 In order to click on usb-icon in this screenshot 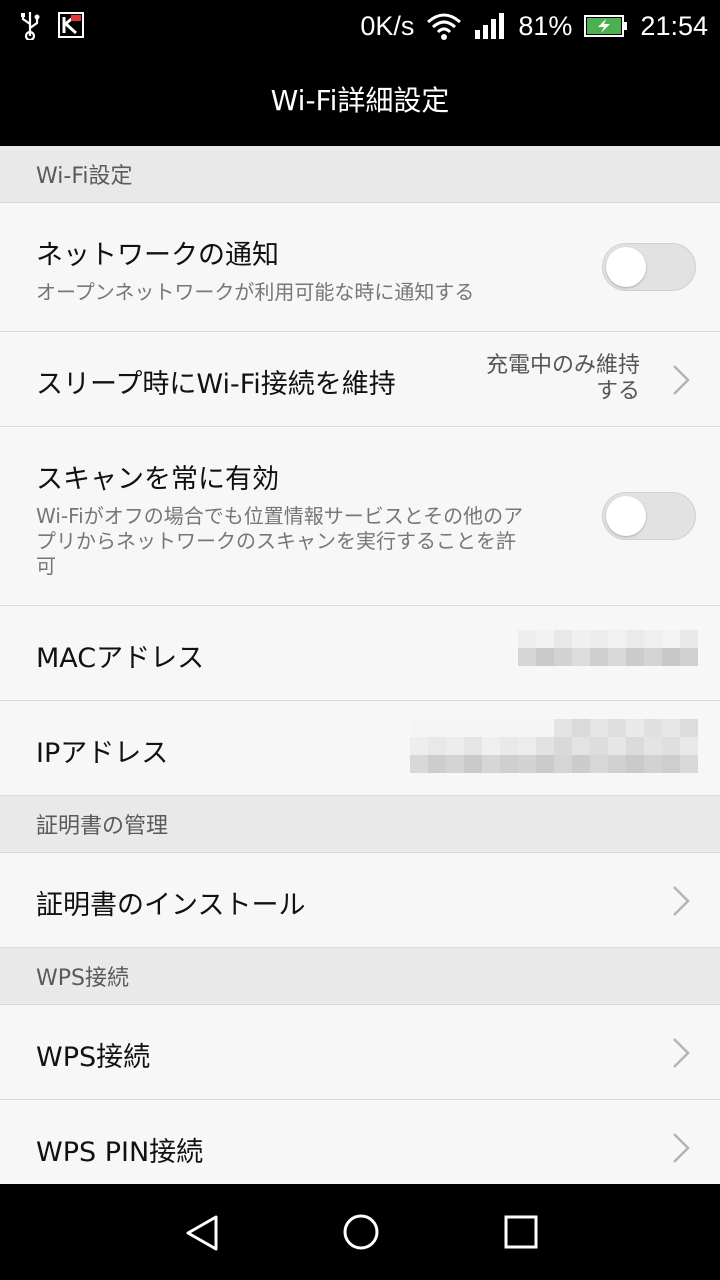, I will do `click(30, 26)`.